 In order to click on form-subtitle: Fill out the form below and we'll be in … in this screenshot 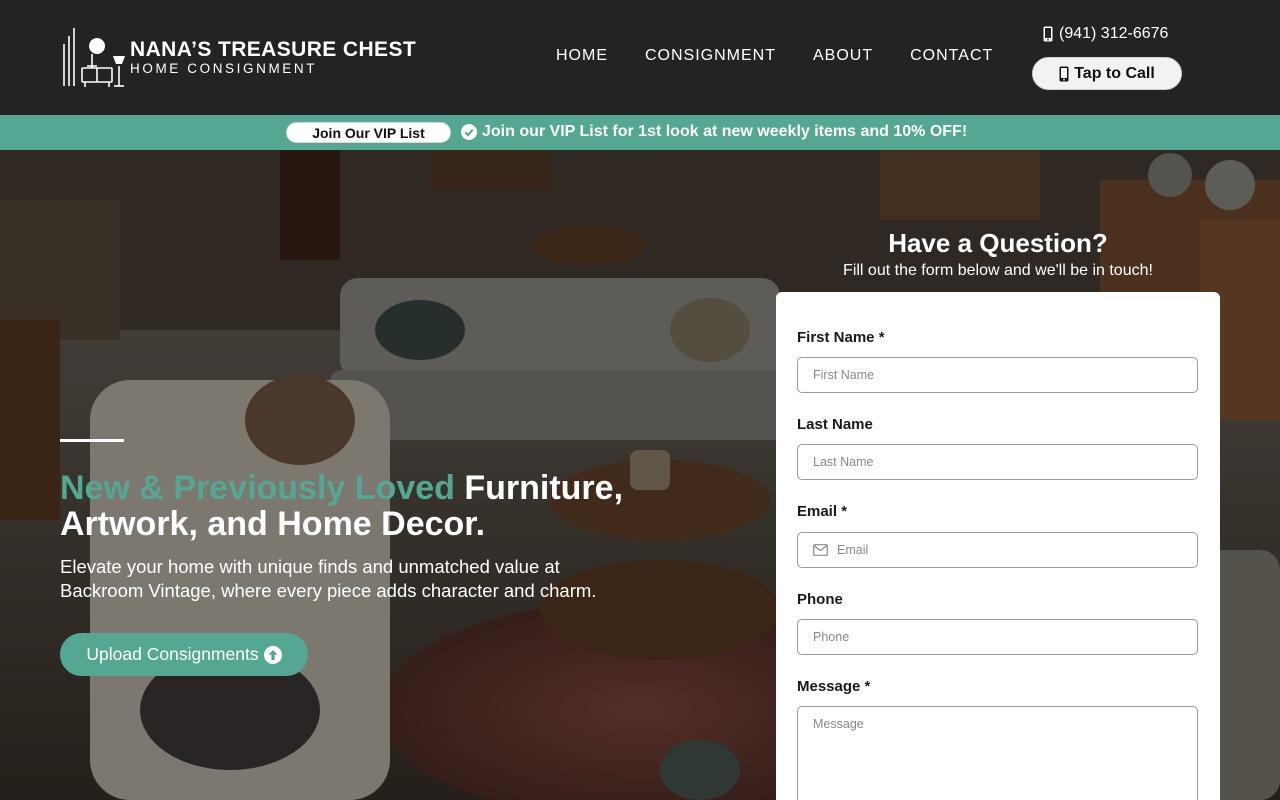, I will do `click(998, 270)`.